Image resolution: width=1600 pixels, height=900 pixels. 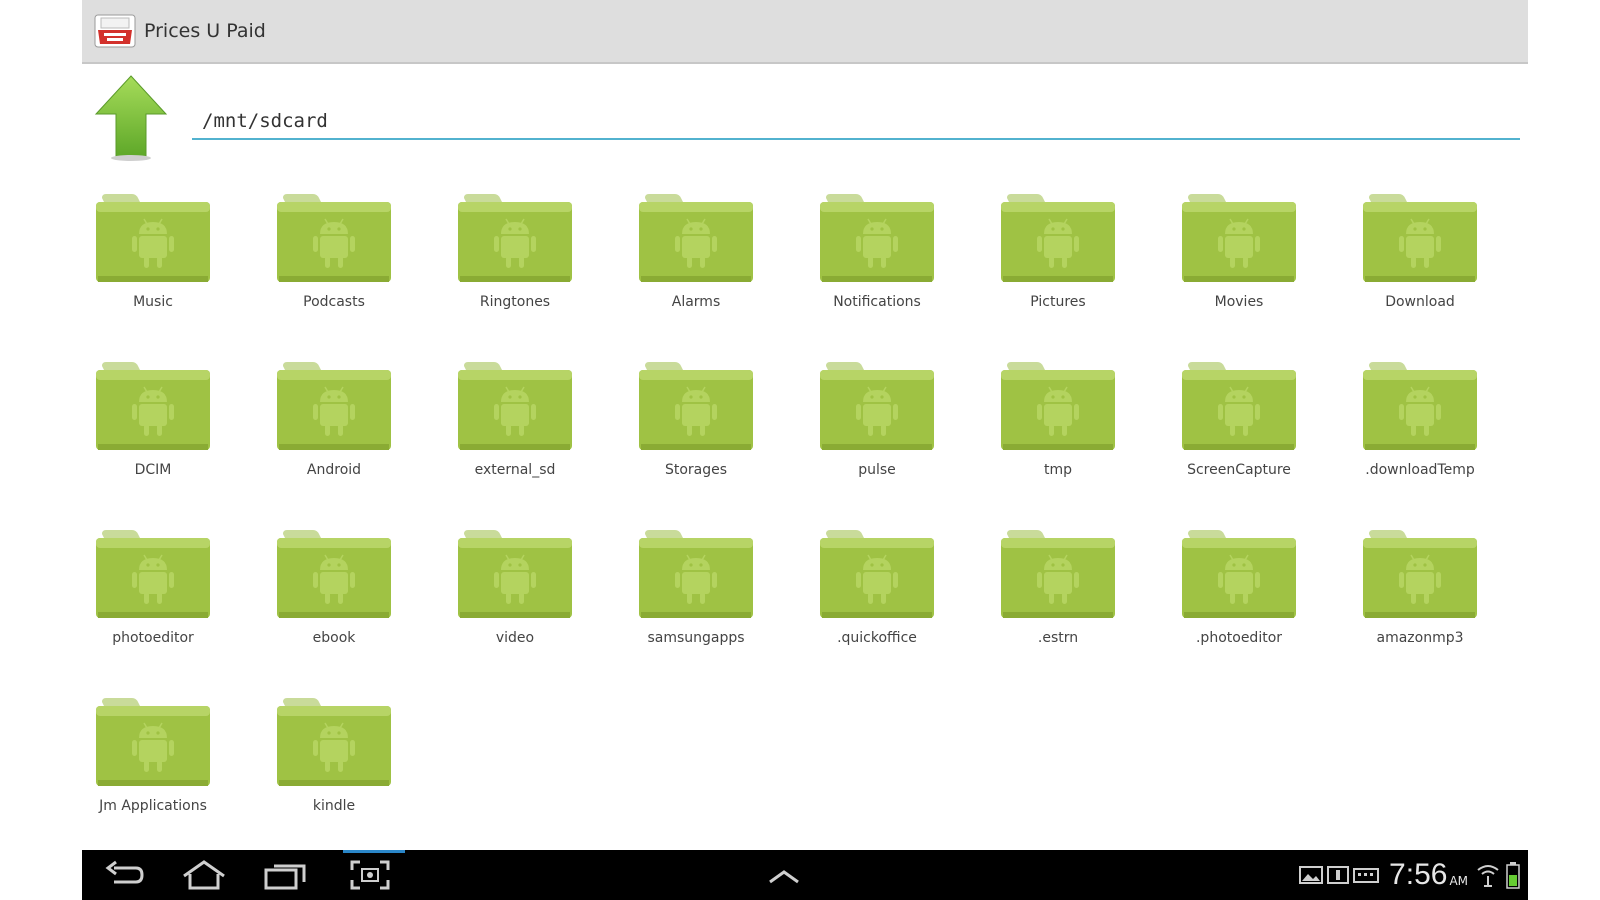 I want to click on folder-item: ebook, so click(x=353, y=599).